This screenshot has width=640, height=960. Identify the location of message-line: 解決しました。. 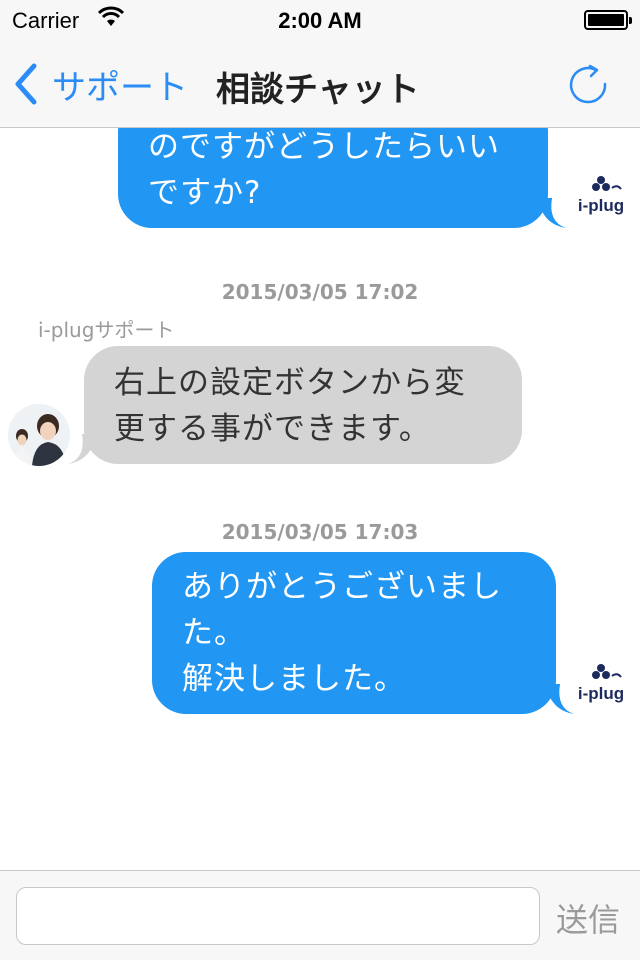
(294, 679).